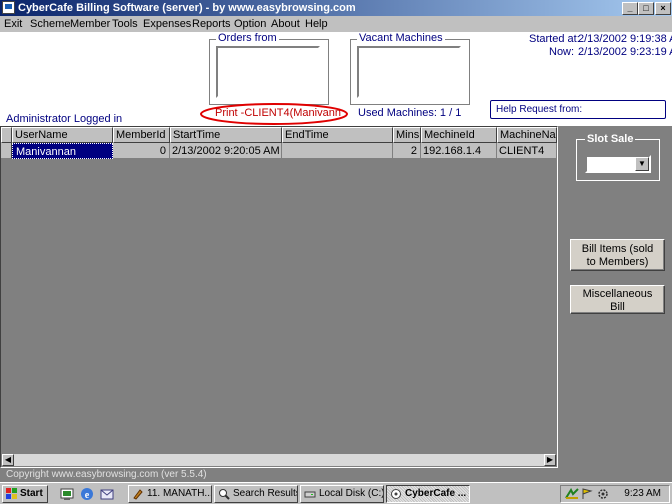  What do you see at coordinates (8, 7) in the screenshot?
I see `app-icon` at bounding box center [8, 7].